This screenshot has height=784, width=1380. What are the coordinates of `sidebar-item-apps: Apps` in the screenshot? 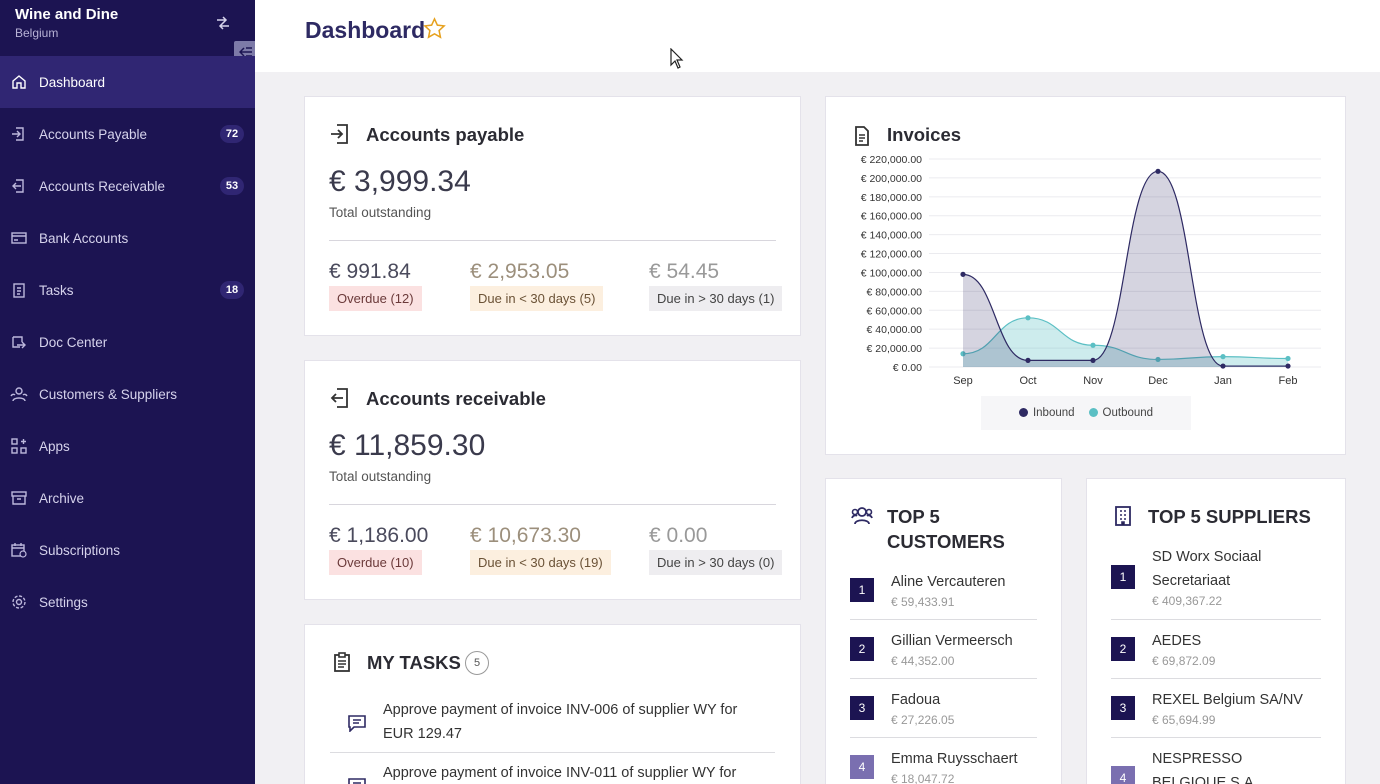 It's located at (127, 446).